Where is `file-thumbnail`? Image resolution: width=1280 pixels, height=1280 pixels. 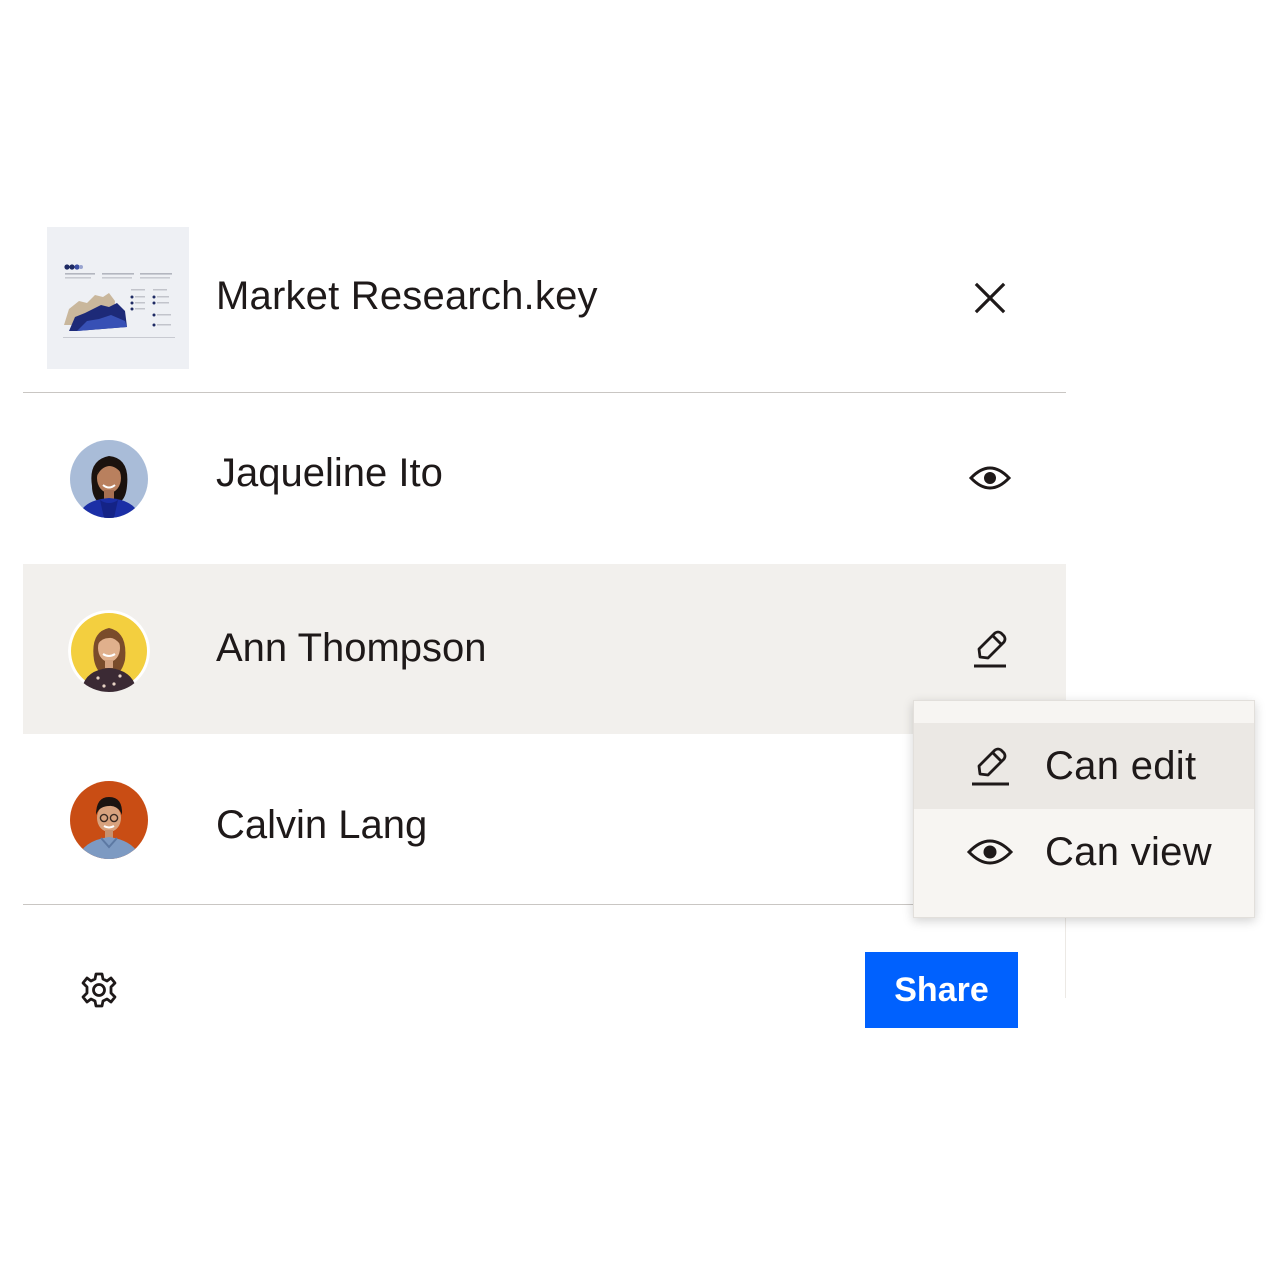 file-thumbnail is located at coordinates (118, 298).